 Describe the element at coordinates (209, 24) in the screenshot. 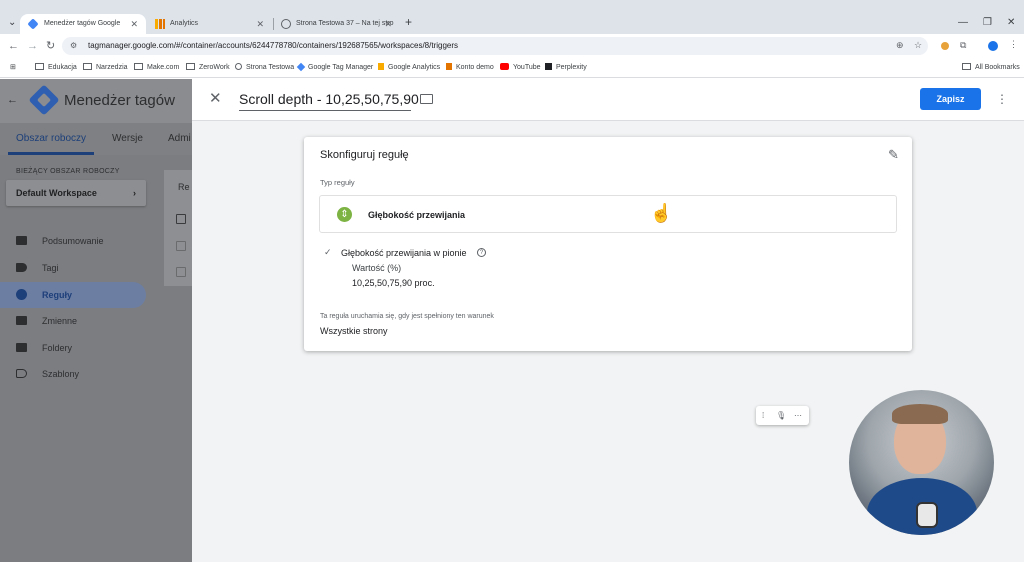

I see `tab-analytics: Analytics ✕` at that location.